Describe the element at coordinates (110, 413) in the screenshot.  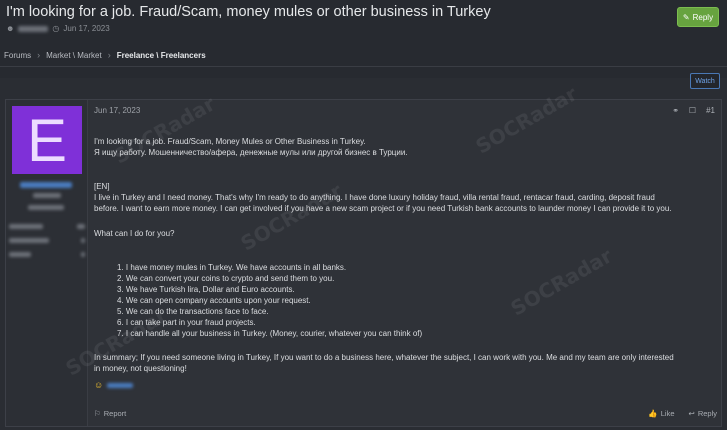
I see `report-button: ⚐ Report` at that location.